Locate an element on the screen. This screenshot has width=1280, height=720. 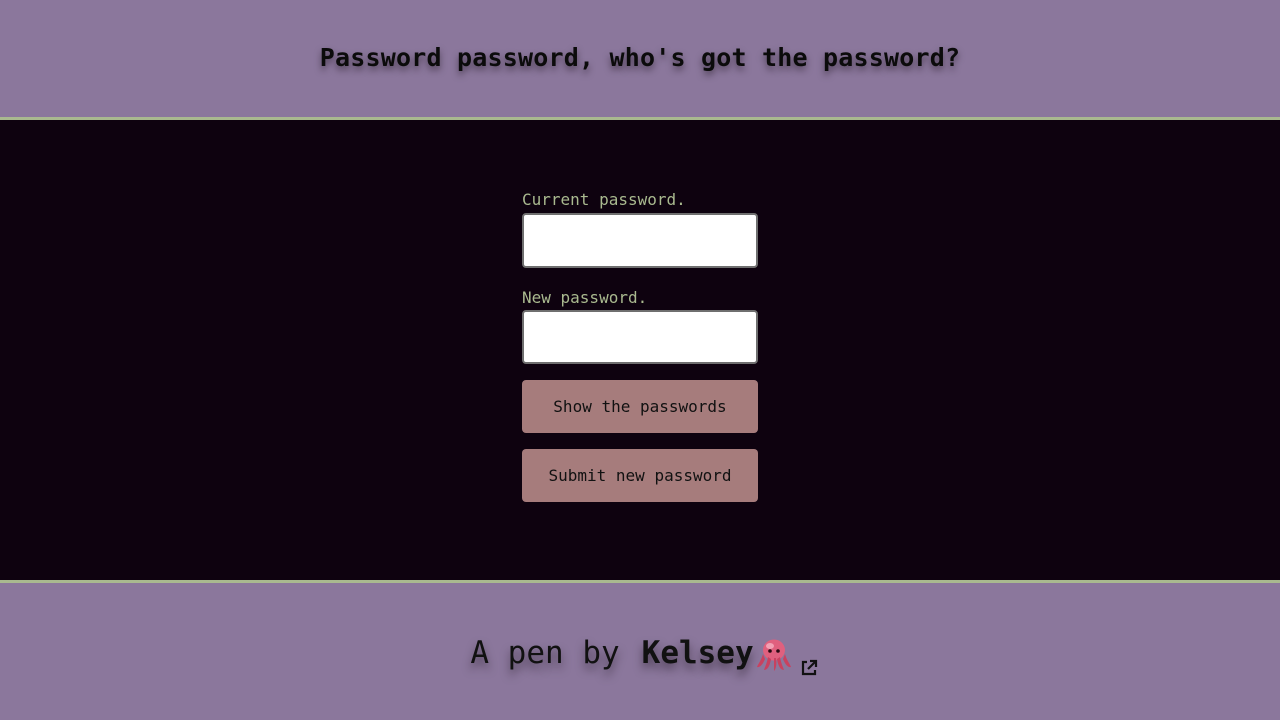
current-password-input is located at coordinates (640, 240).